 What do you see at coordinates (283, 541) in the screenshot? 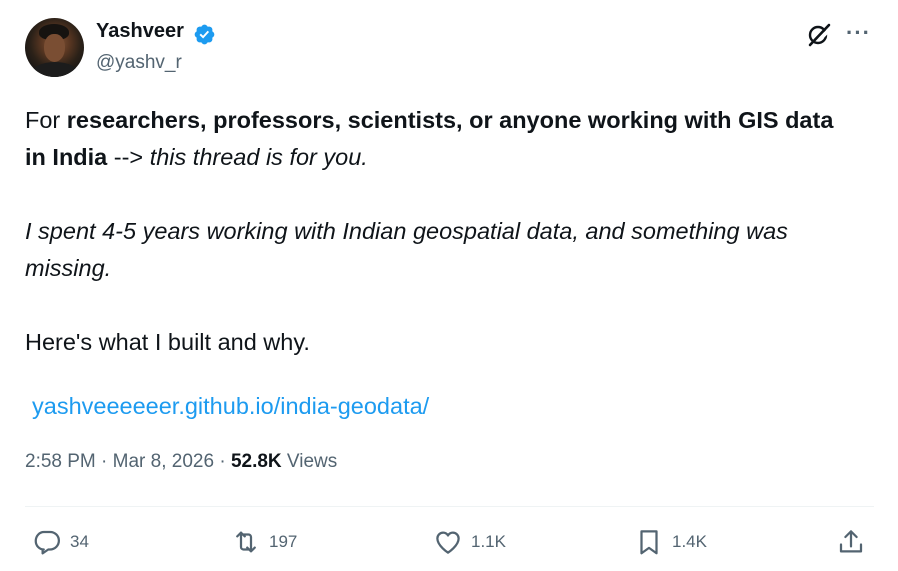
I see `retweet-count: 197` at bounding box center [283, 541].